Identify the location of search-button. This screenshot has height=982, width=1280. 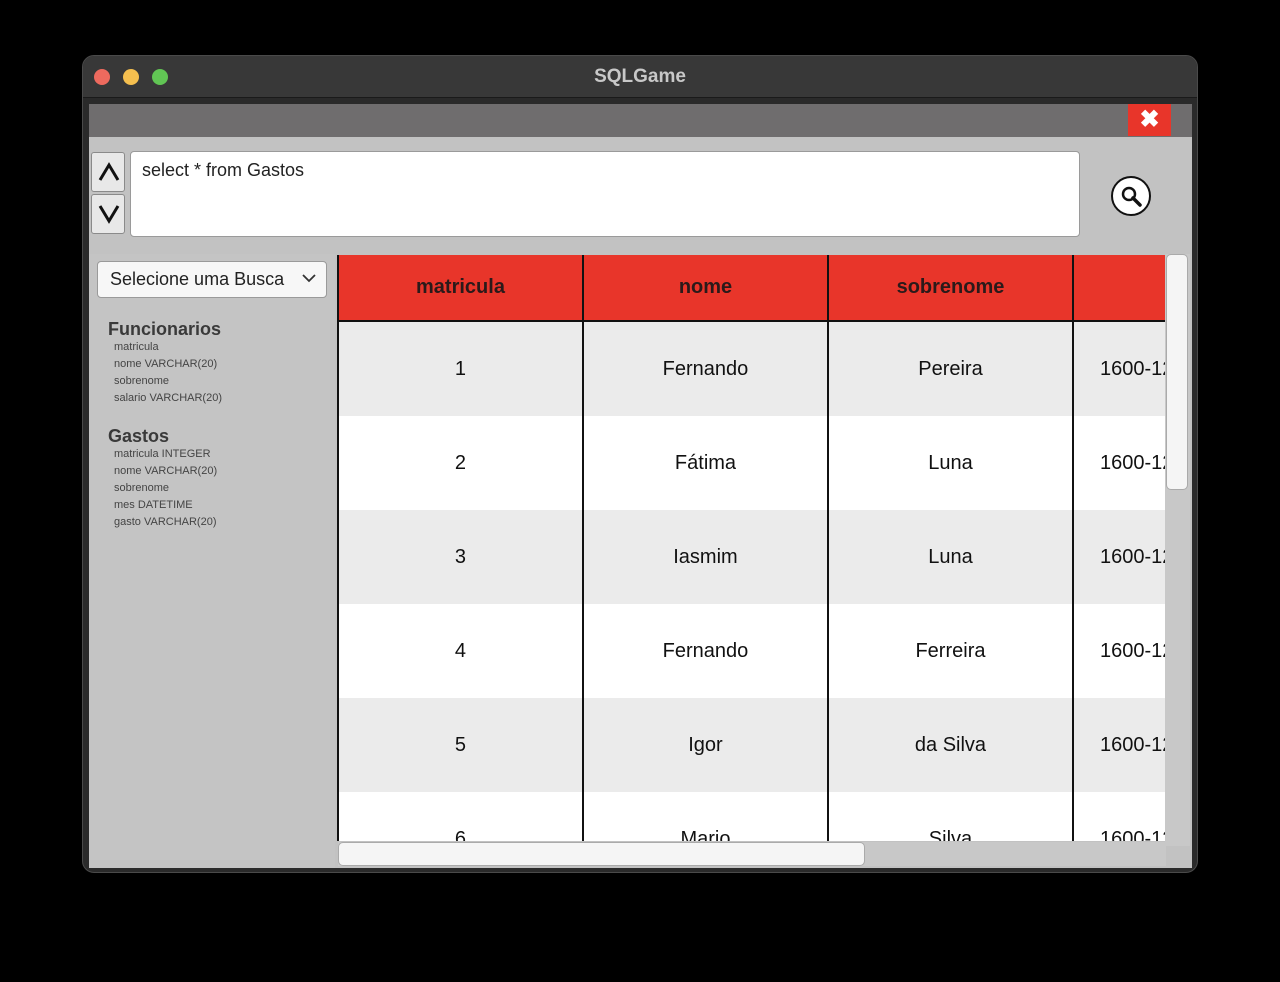
(1131, 196).